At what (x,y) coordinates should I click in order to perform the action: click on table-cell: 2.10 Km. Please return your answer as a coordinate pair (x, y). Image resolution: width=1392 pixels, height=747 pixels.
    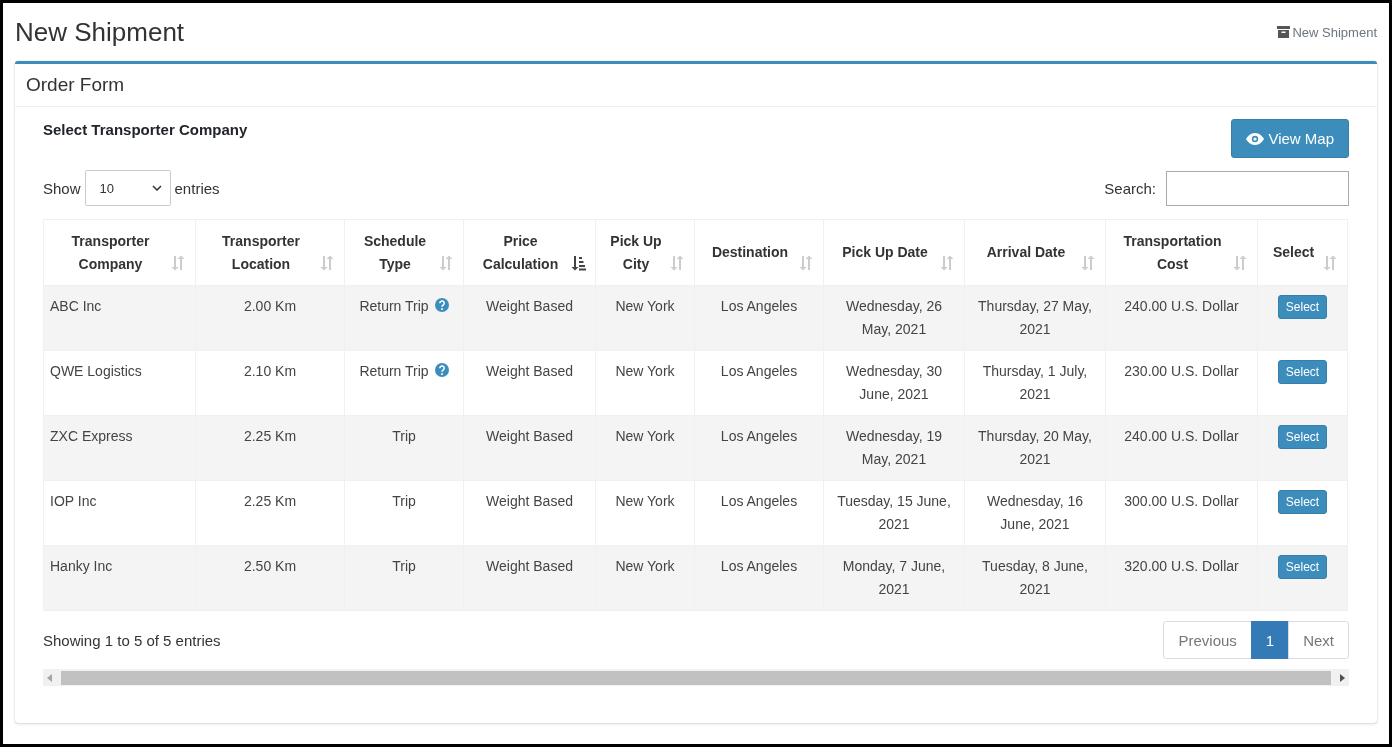
    Looking at the image, I should click on (270, 371).